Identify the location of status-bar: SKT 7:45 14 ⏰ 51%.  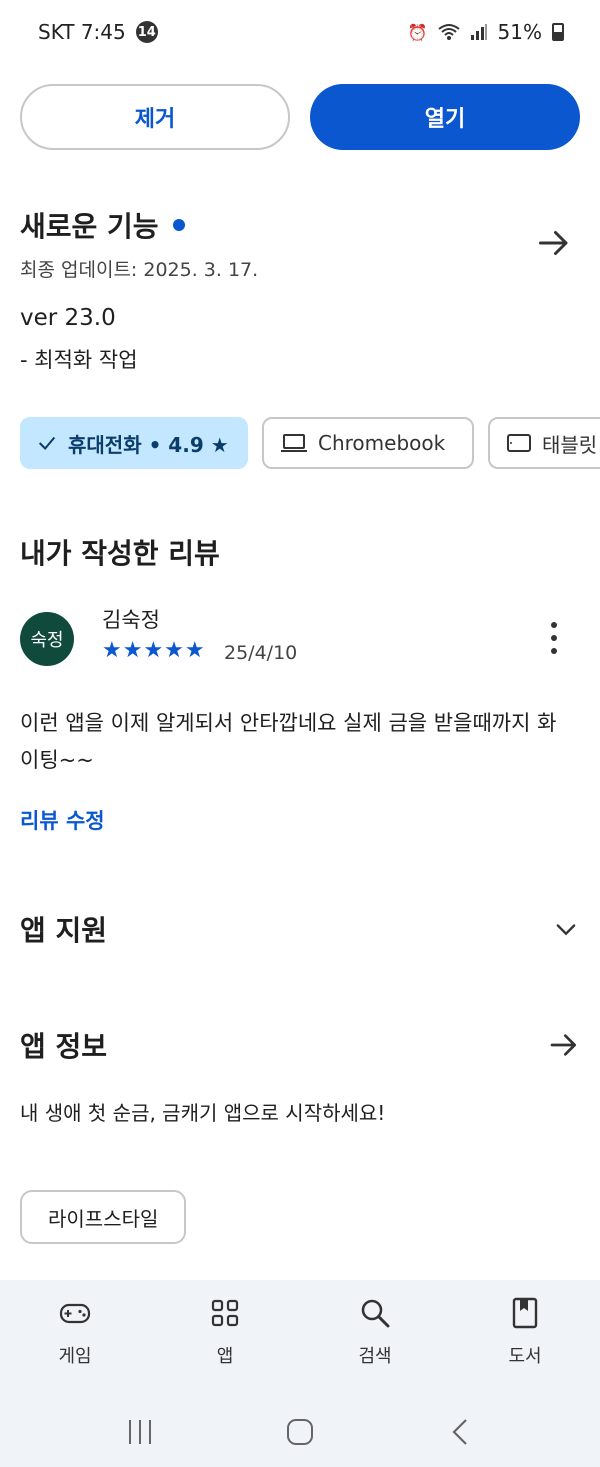
(300, 32).